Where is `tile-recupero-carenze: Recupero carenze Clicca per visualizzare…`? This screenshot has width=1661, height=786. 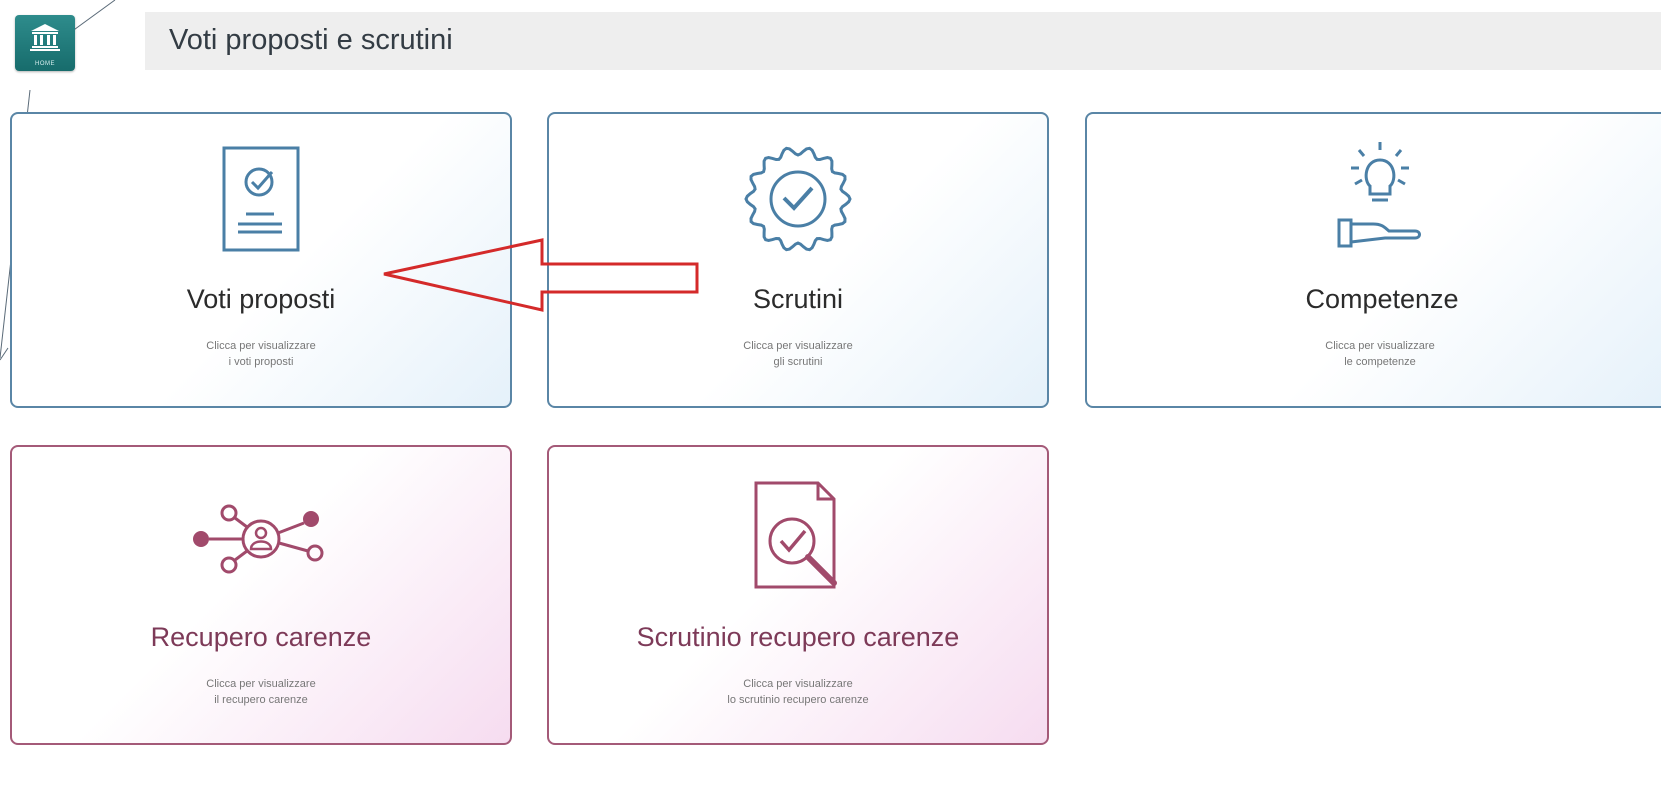 tile-recupero-carenze: Recupero carenze Clicca per visualizzare… is located at coordinates (261, 595).